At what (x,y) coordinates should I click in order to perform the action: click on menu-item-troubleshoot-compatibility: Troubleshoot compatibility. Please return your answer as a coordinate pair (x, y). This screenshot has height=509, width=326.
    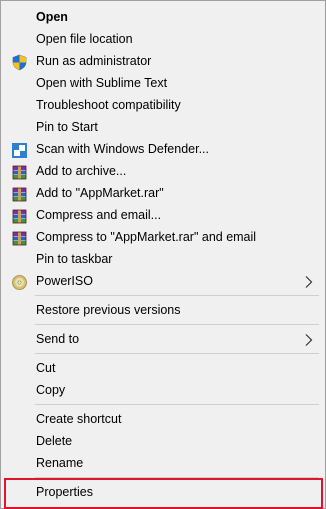
    Looking at the image, I should click on (163, 106).